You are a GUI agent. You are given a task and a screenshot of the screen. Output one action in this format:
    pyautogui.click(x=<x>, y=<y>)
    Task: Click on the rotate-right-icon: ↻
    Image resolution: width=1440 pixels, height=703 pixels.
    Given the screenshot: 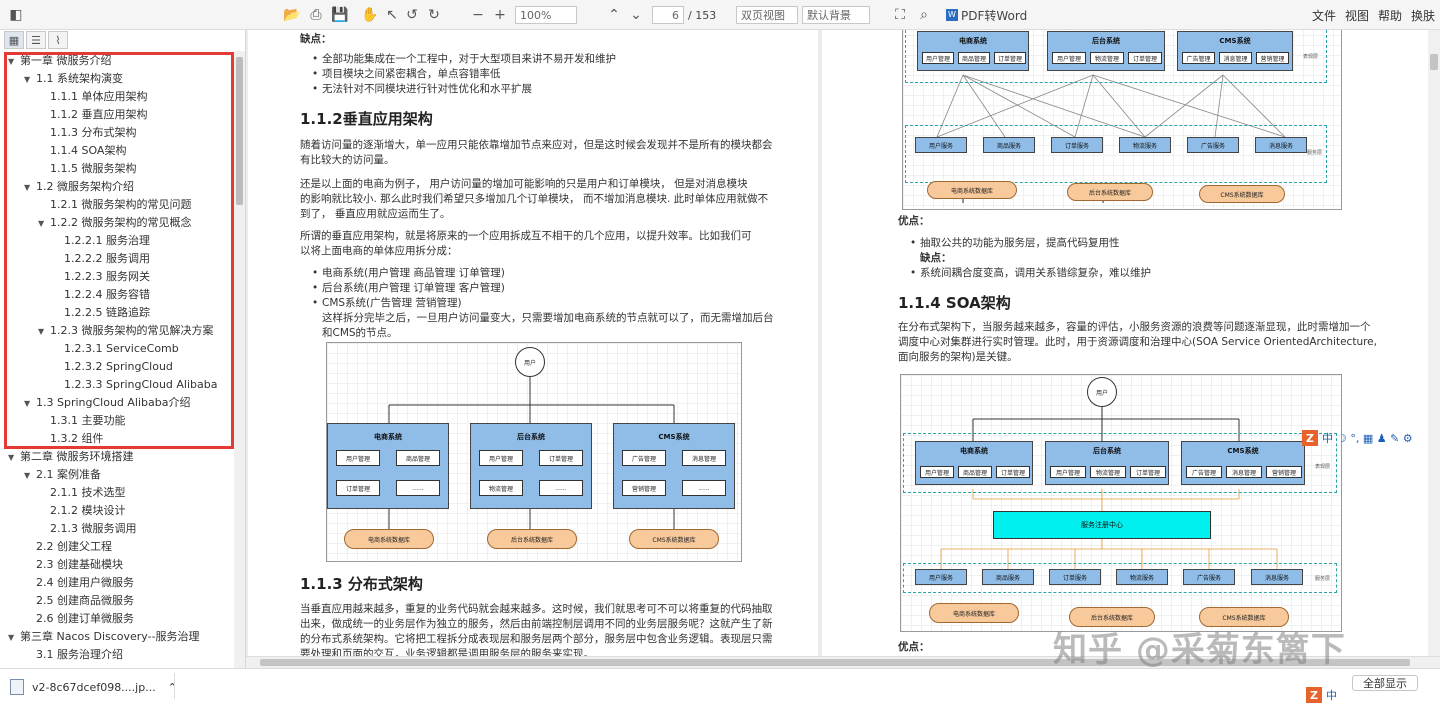 What is the action you would take?
    pyautogui.click(x=434, y=15)
    